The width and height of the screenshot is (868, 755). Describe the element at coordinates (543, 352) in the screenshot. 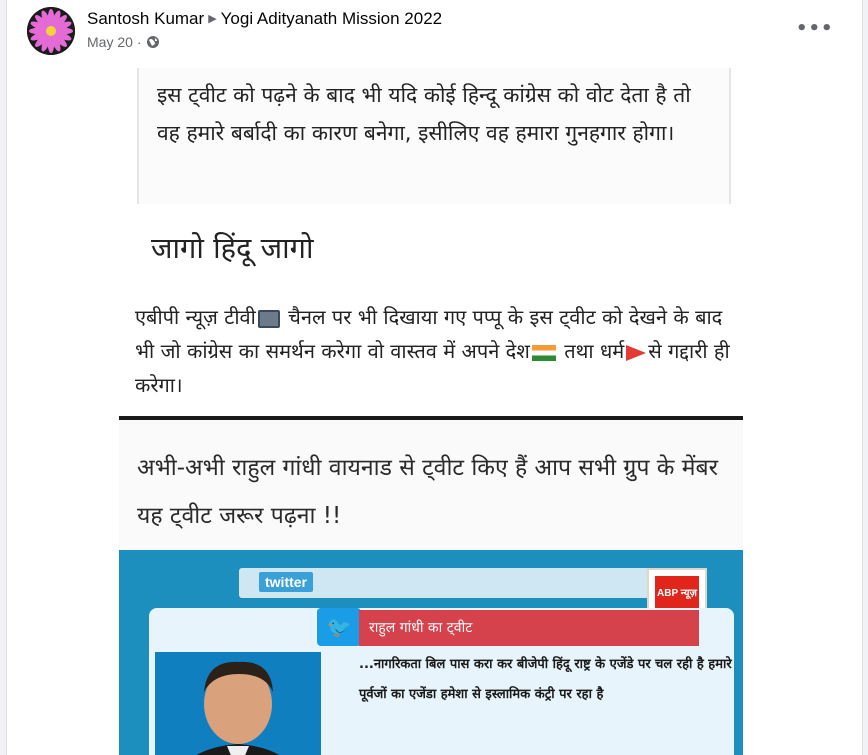

I see `india-flag-icon` at that location.